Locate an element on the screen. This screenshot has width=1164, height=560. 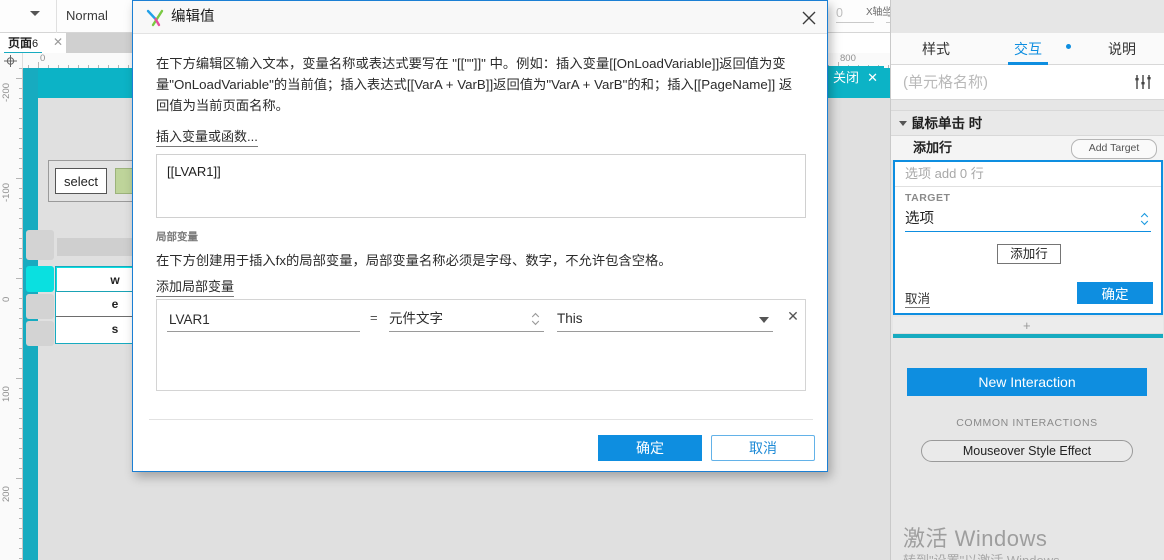
ruler-label: -100 is located at coordinates (6, 192).